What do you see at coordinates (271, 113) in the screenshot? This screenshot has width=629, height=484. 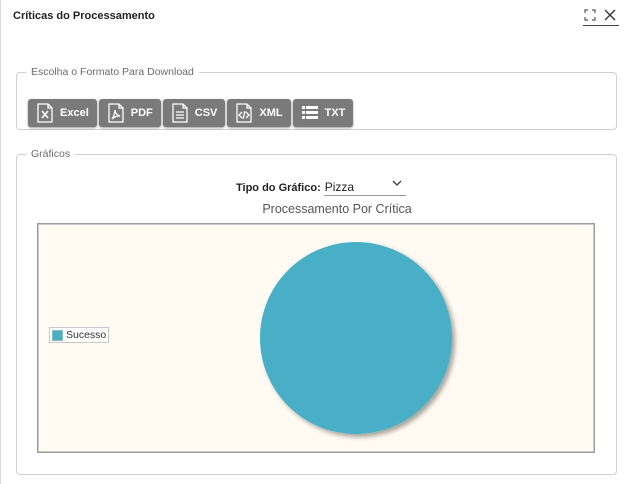 I see `xml-button-label: XML` at bounding box center [271, 113].